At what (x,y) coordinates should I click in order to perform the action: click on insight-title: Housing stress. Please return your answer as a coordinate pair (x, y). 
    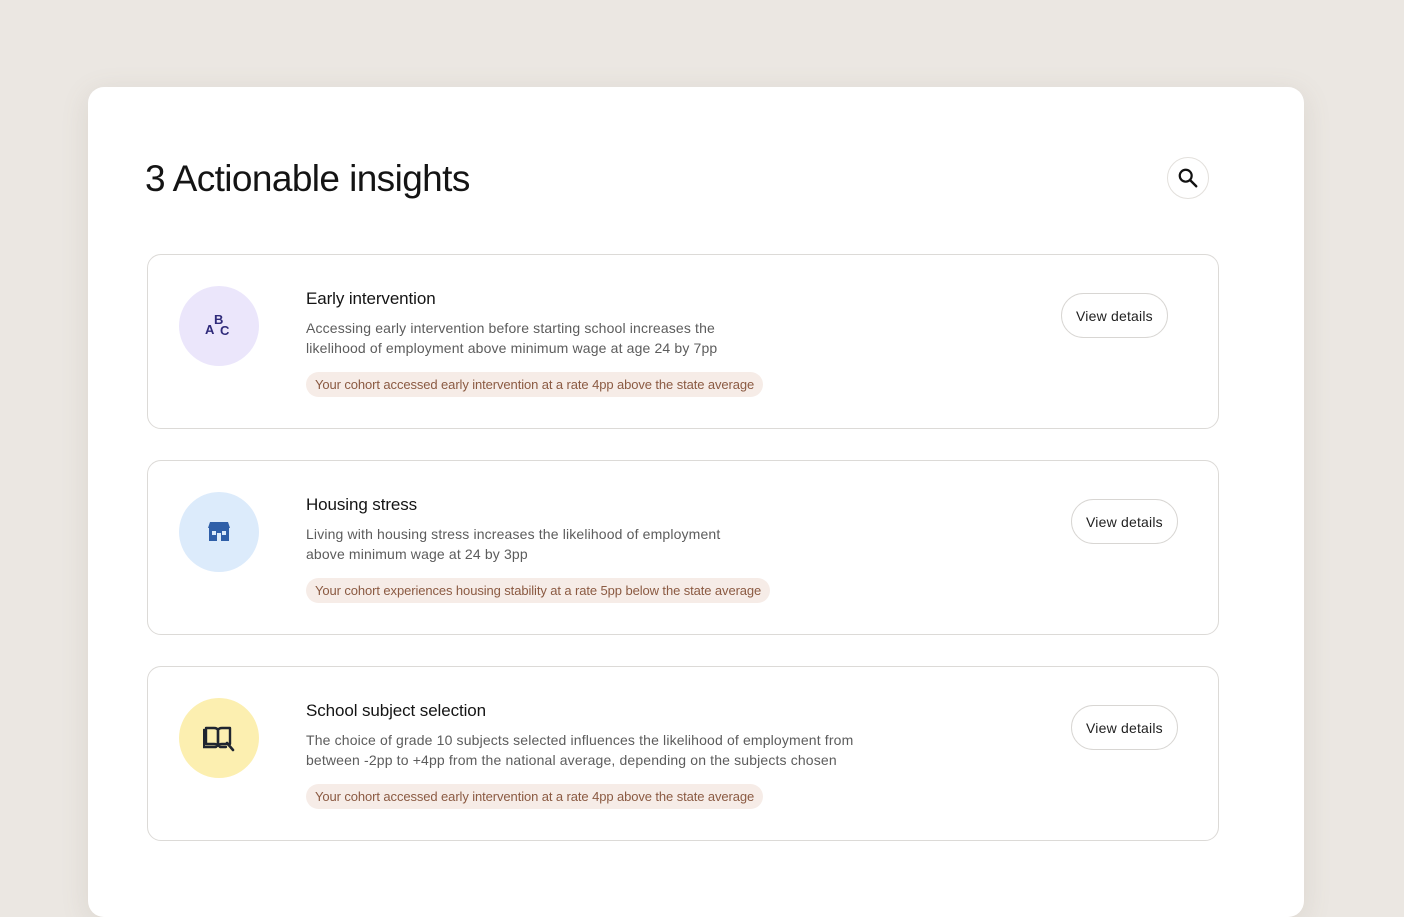
    Looking at the image, I should click on (362, 504).